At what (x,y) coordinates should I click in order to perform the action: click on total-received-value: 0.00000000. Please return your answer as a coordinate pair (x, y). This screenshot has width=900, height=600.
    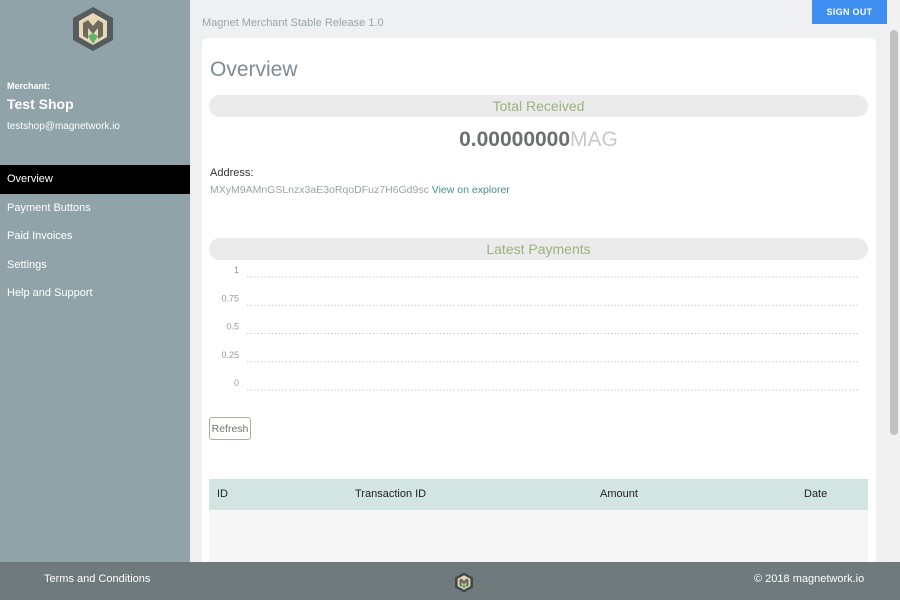
    Looking at the image, I should click on (515, 139).